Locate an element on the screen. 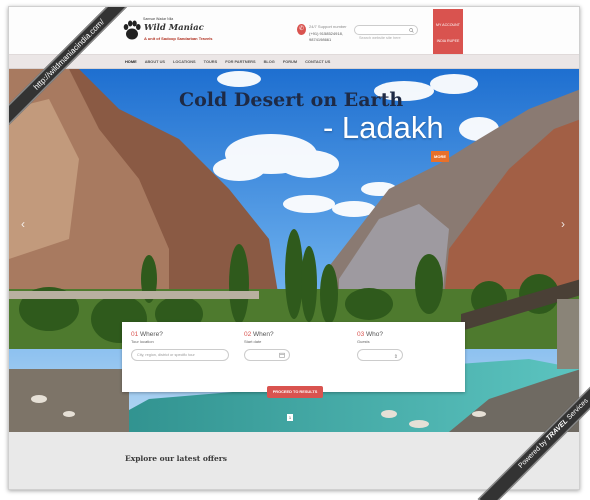  who-column: 03 Who? is located at coordinates (370, 334).